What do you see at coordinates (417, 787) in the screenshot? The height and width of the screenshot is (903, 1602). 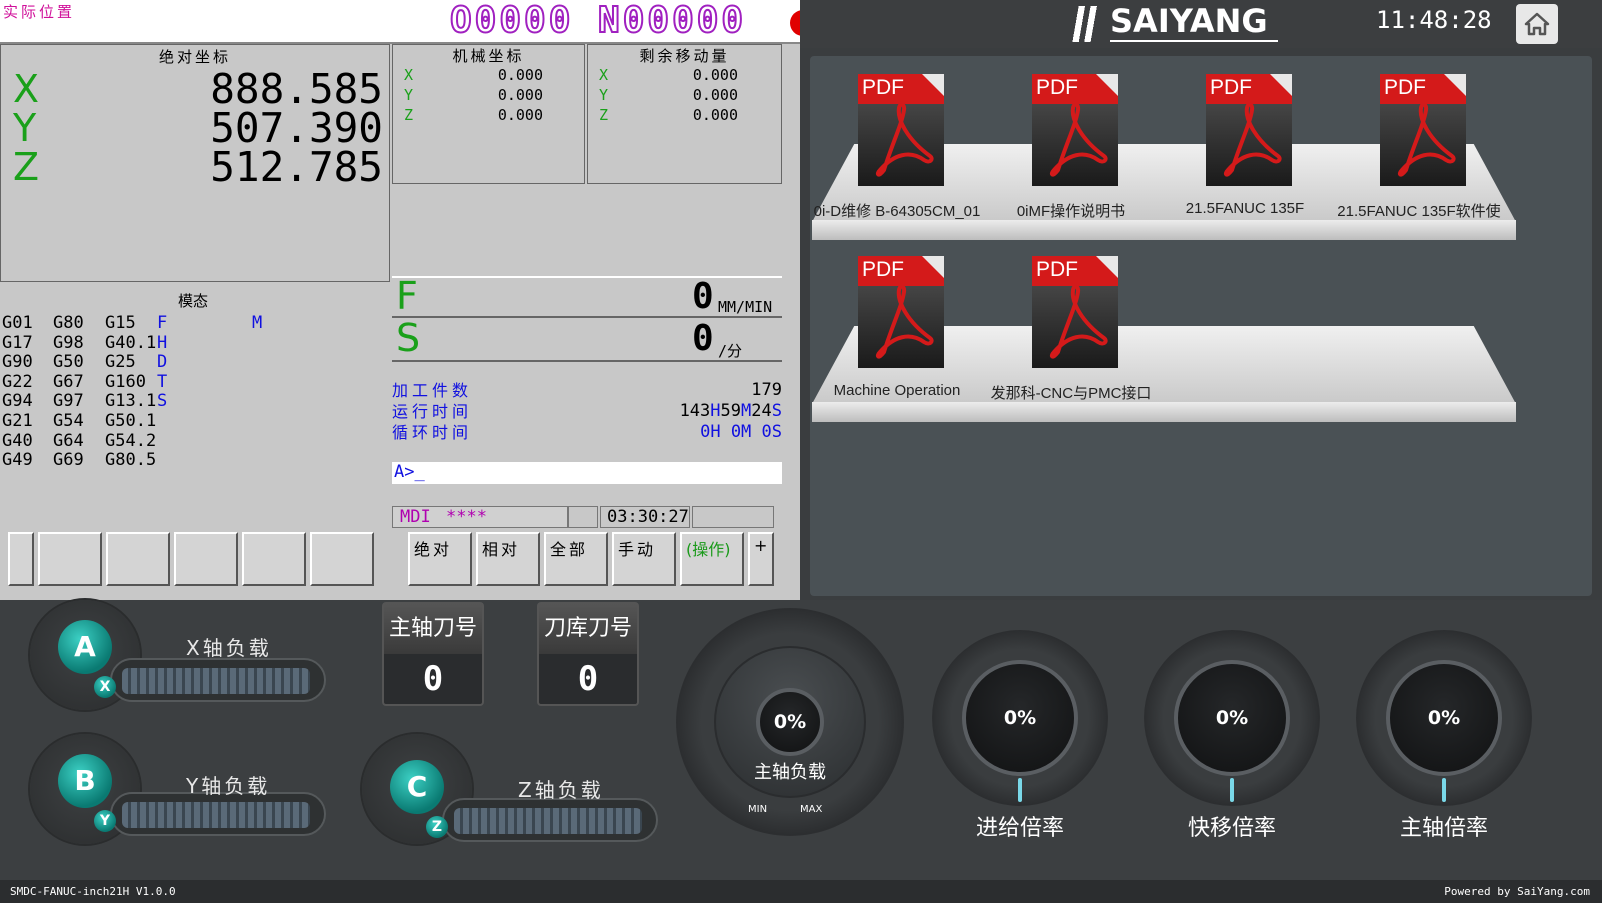 I see `axis-ball-c-icon: C` at bounding box center [417, 787].